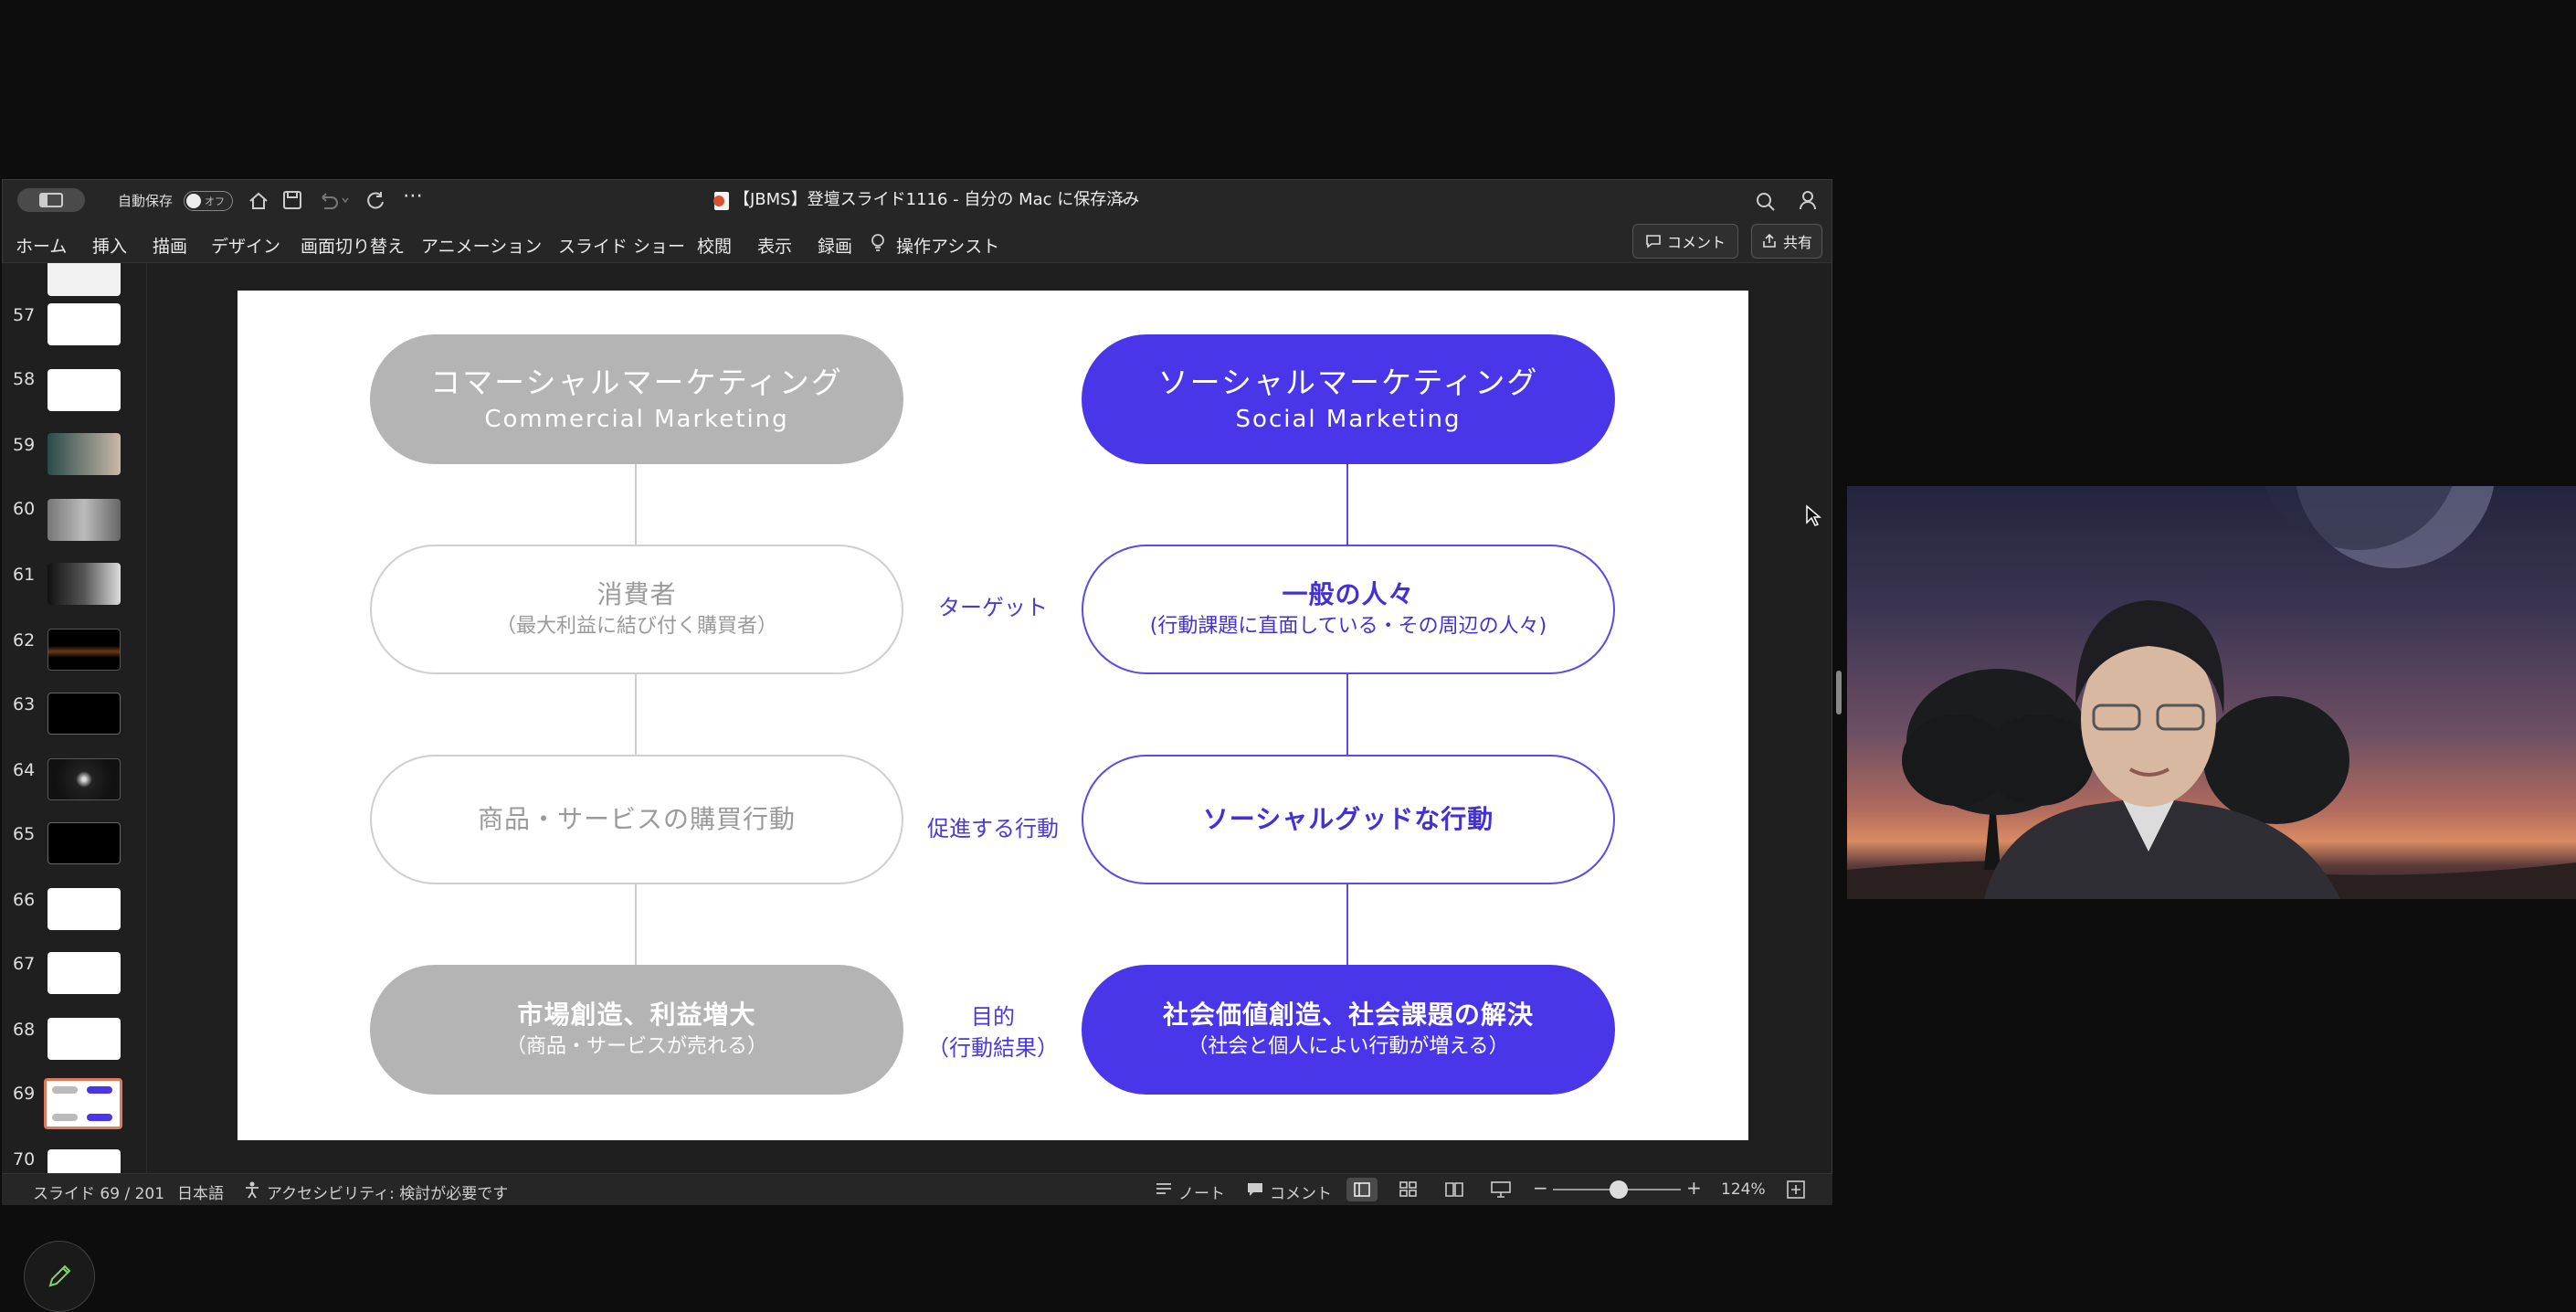 The width and height of the screenshot is (2576, 1312). What do you see at coordinates (636, 609) in the screenshot?
I see `commercial-target-box: 消費者 （最大利益に結び付く購買者）` at bounding box center [636, 609].